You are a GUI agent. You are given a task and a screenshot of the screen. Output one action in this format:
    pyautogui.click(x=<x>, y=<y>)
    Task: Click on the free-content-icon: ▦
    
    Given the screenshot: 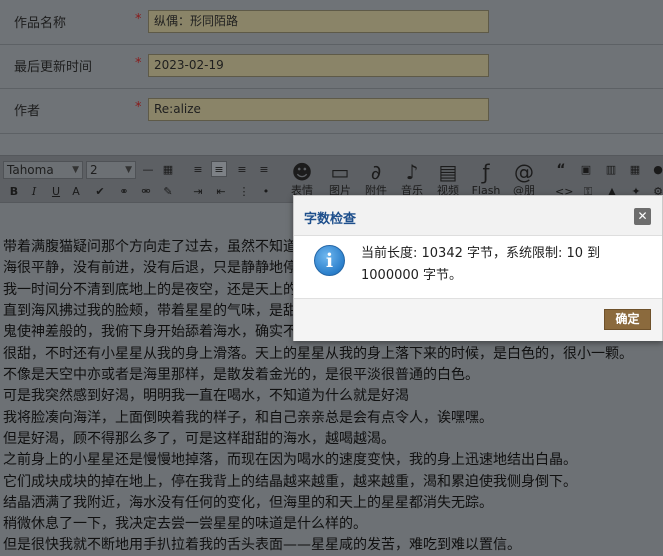 What is the action you would take?
    pyautogui.click(x=635, y=170)
    